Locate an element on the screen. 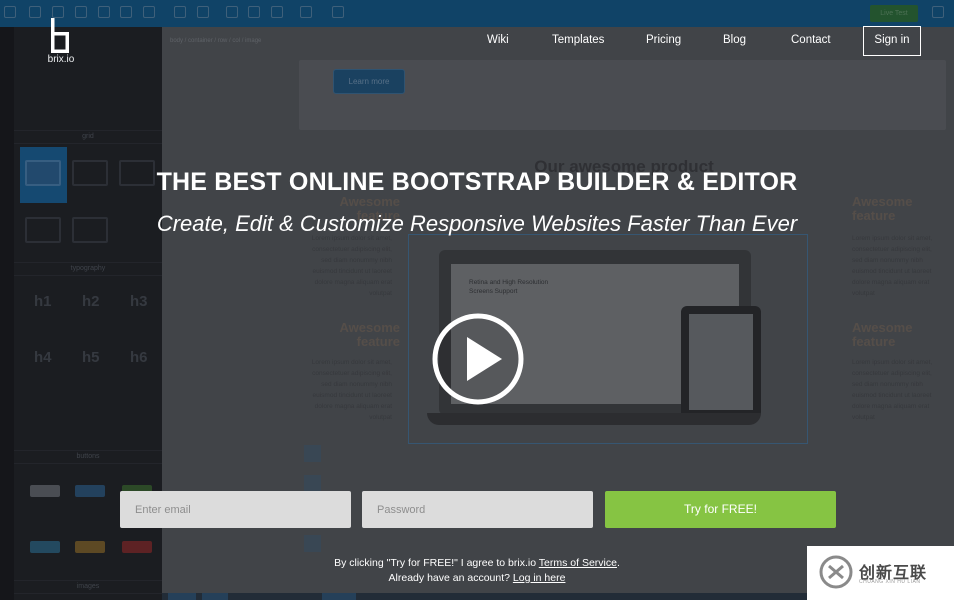 This screenshot has height=600, width=954. login-prefix: Already have an account? is located at coordinates (450, 578).